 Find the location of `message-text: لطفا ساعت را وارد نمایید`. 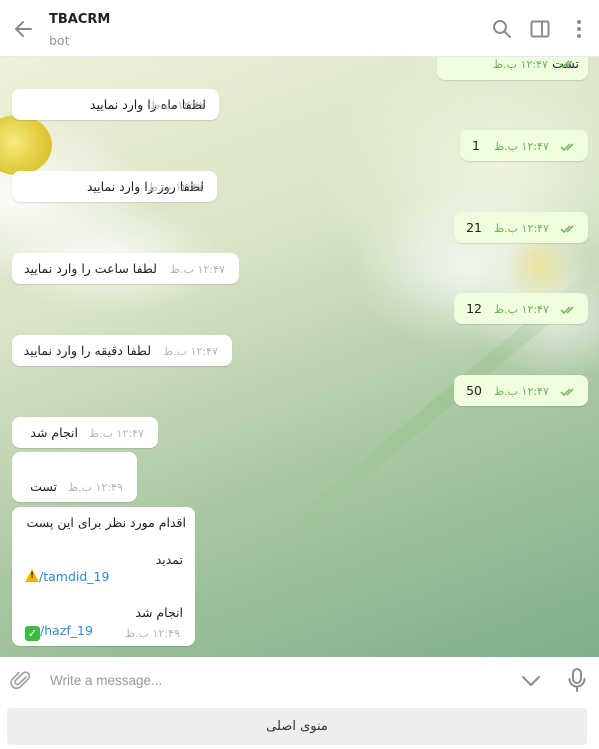

message-text: لطفا ساعت را وارد نمایید is located at coordinates (90, 268).